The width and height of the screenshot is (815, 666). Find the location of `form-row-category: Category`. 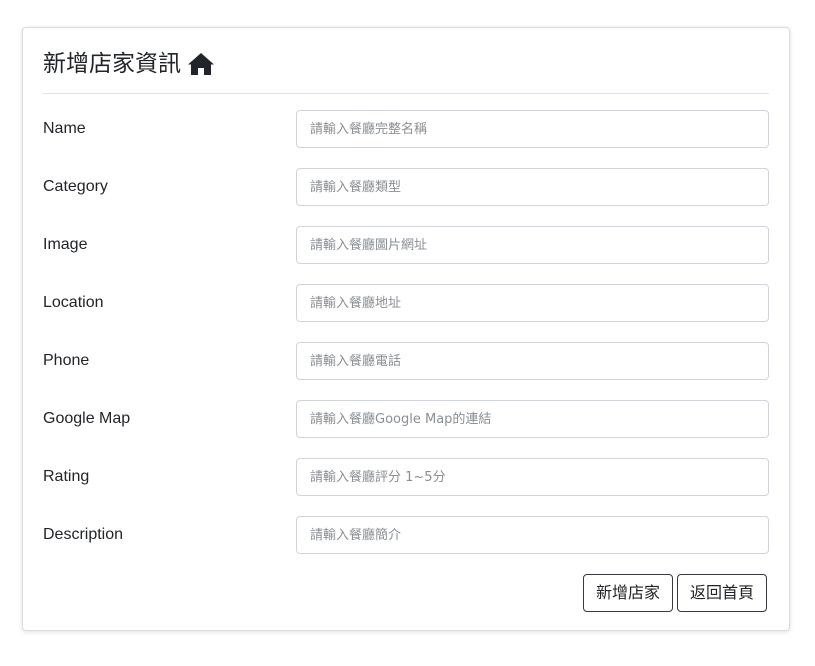

form-row-category: Category is located at coordinates (406, 187).